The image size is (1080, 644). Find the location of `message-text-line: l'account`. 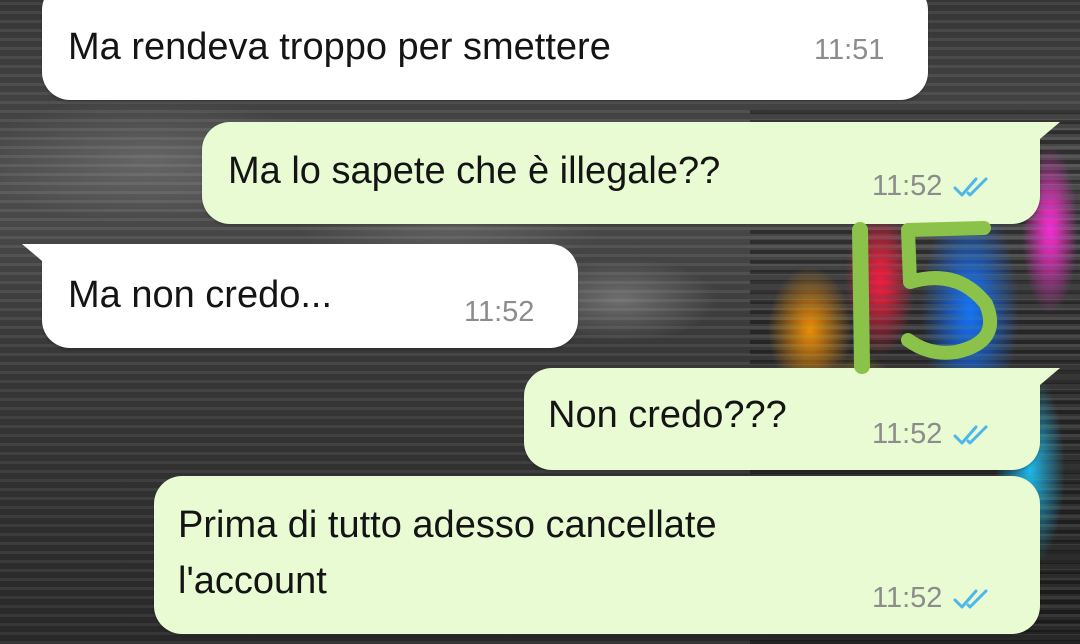

message-text-line: l'account is located at coordinates (252, 581).